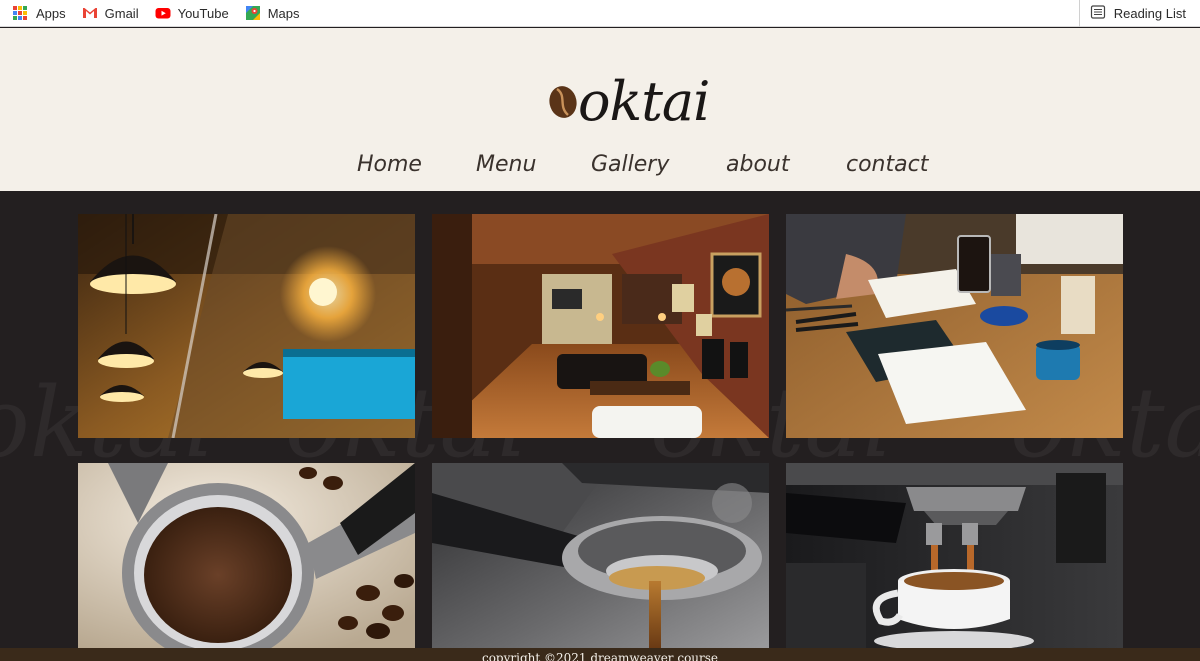 Image resolution: width=1200 pixels, height=661 pixels. I want to click on site-logo: oktai, so click(629, 102).